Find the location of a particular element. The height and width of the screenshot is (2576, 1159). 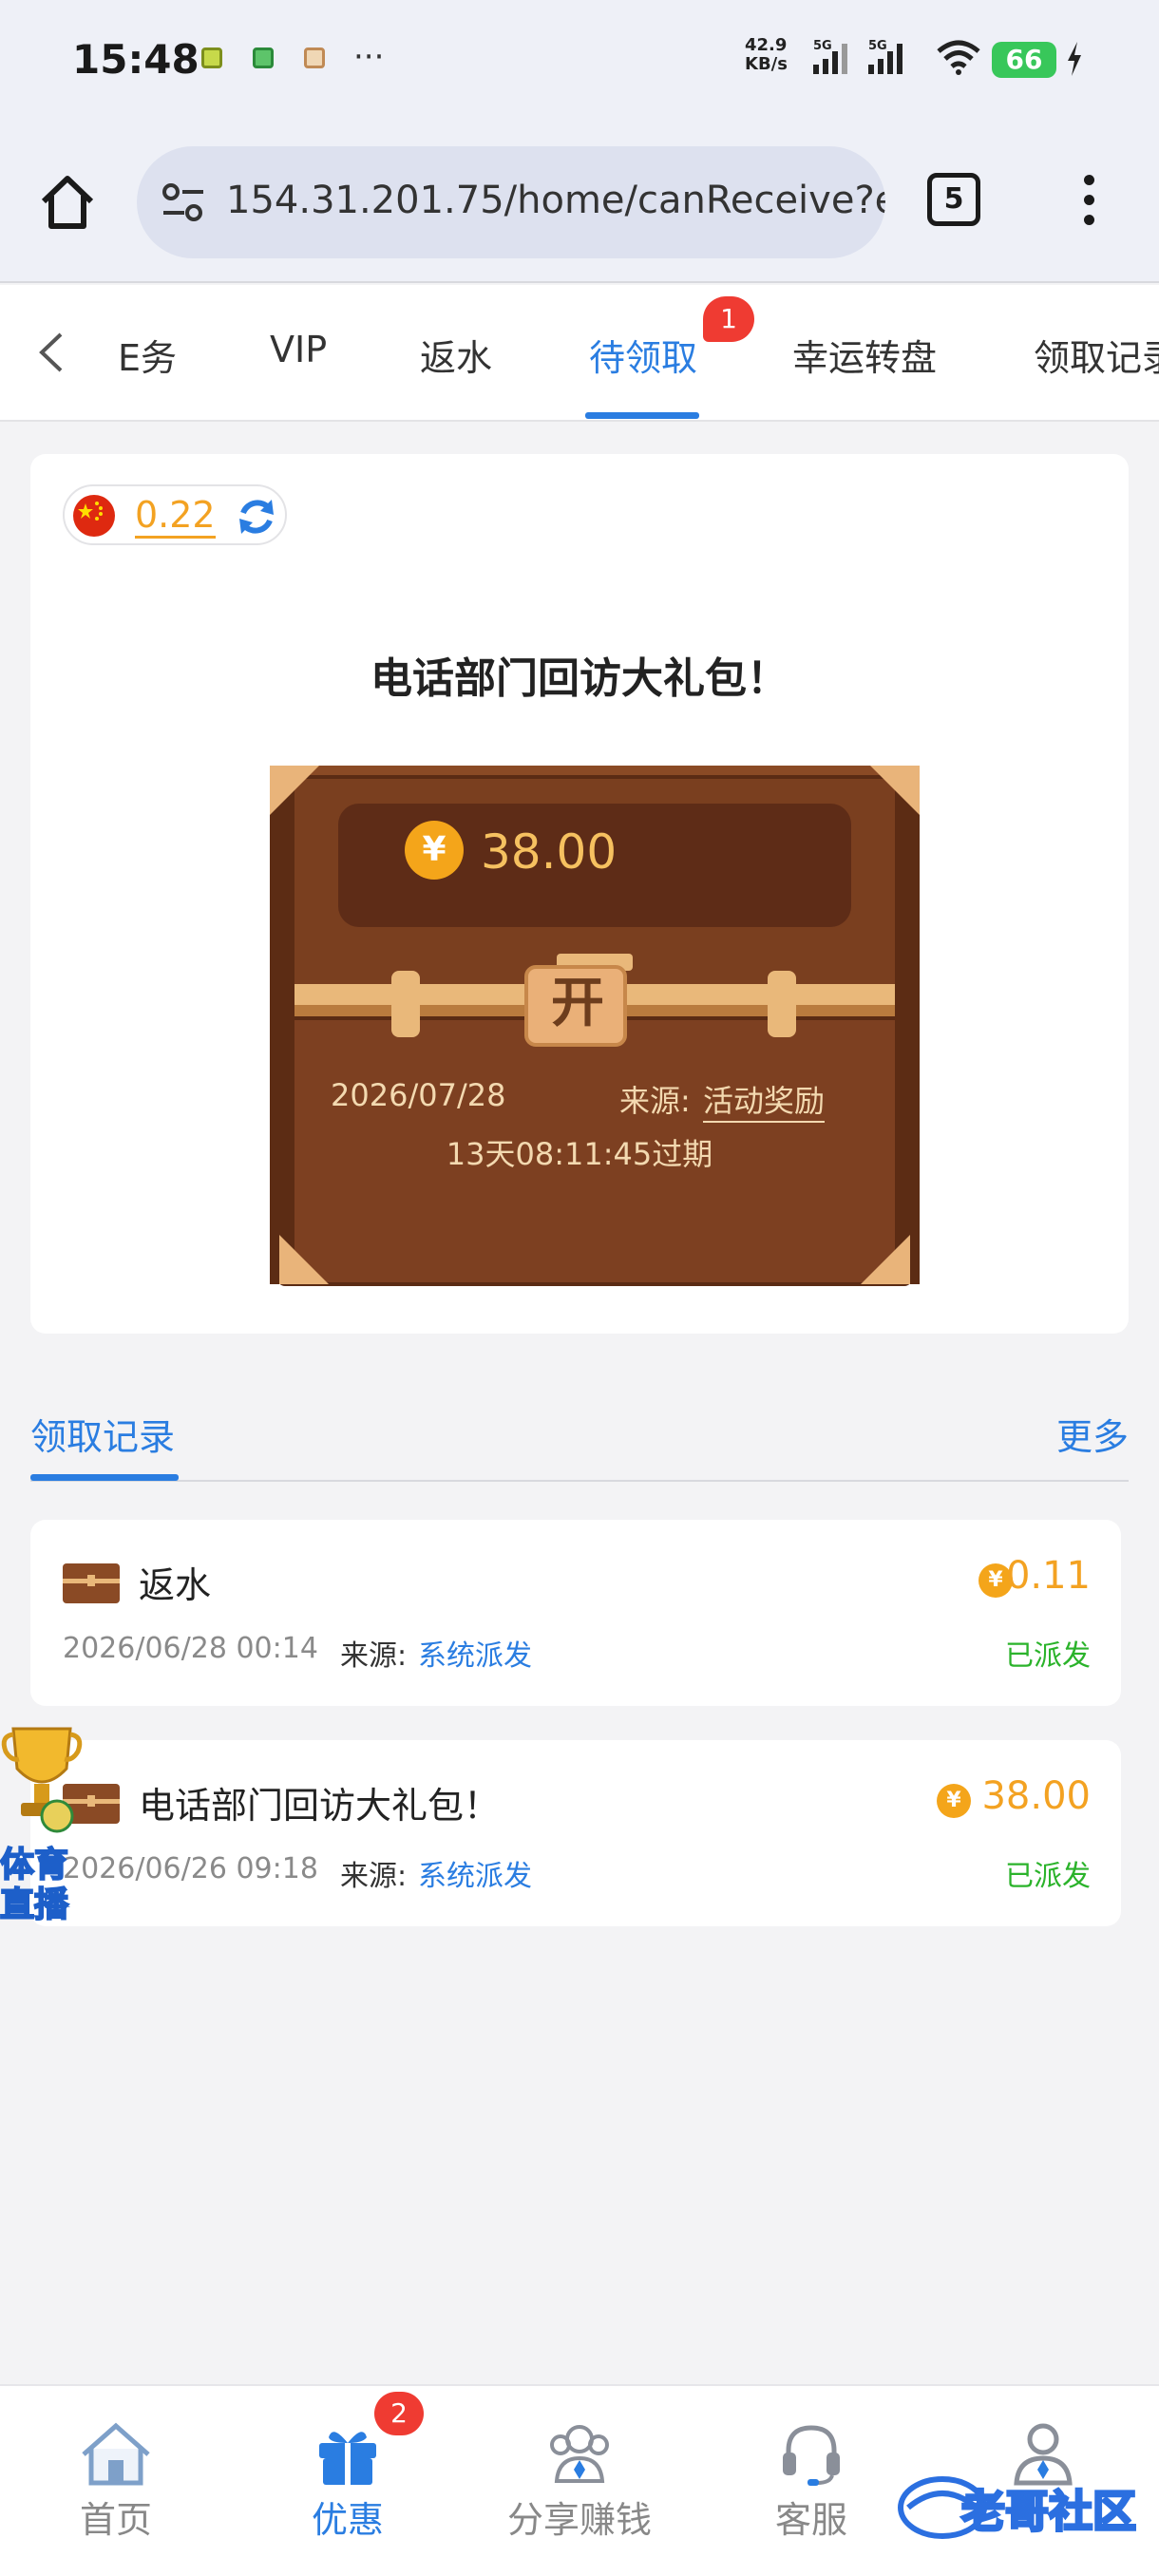

open-chest-button: 开 is located at coordinates (577, 1004).